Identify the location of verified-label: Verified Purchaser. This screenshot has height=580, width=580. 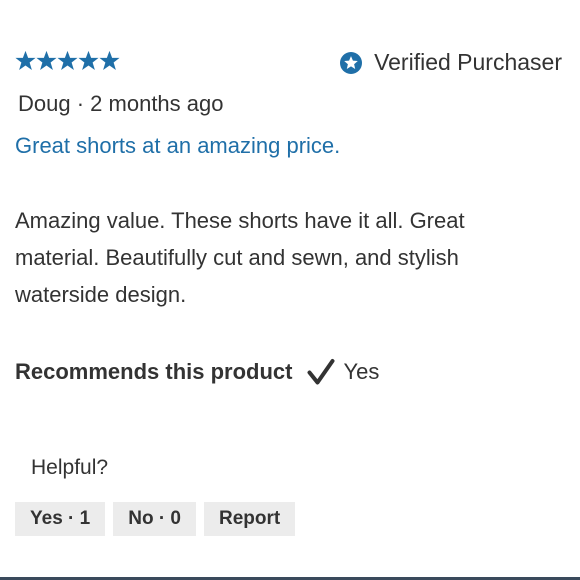
(468, 62).